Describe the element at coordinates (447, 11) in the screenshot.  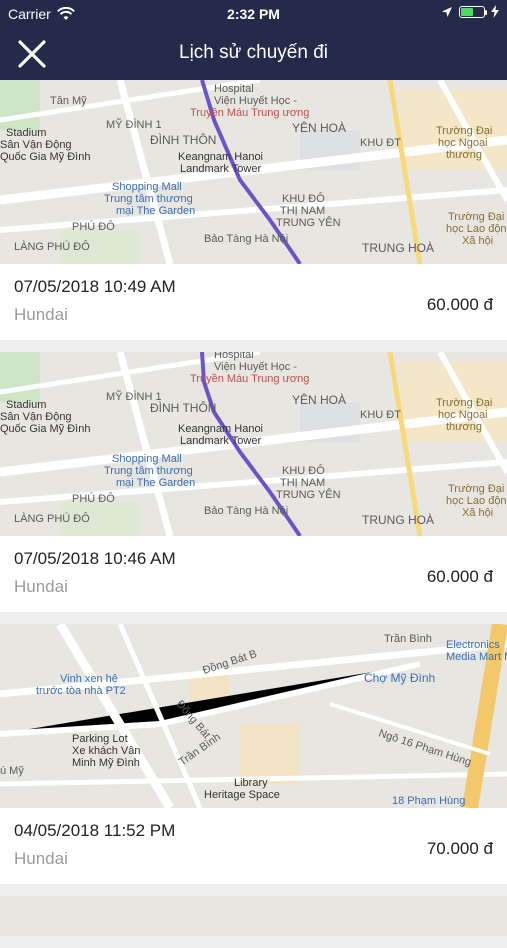
I see `location-arrow-icon` at that location.